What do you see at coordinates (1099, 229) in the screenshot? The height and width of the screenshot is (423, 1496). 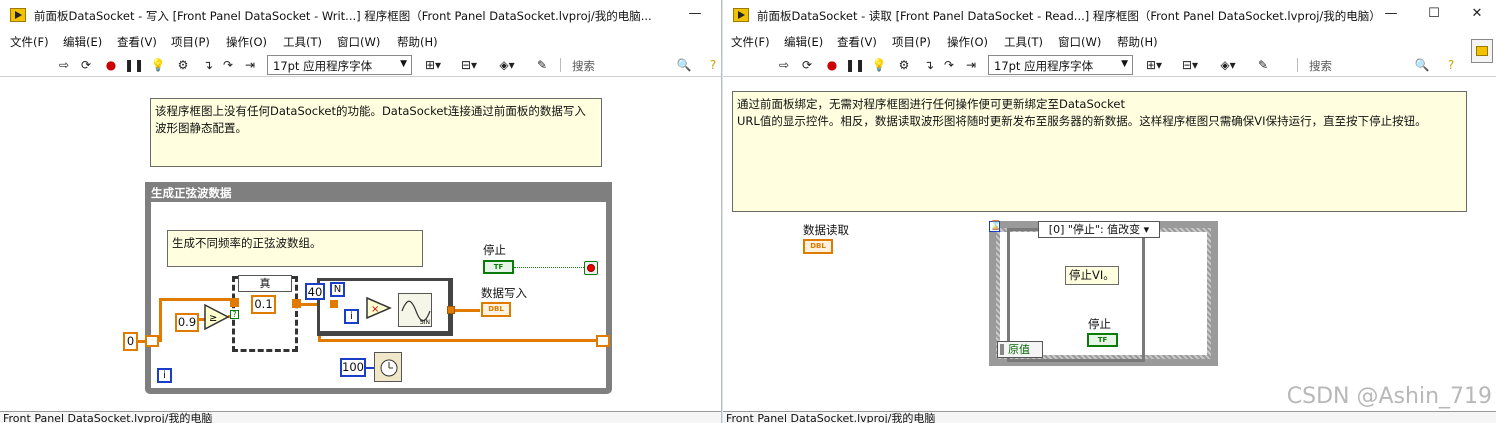 I see `event-case-selector: [0] "停止": 值改变 ▾` at bounding box center [1099, 229].